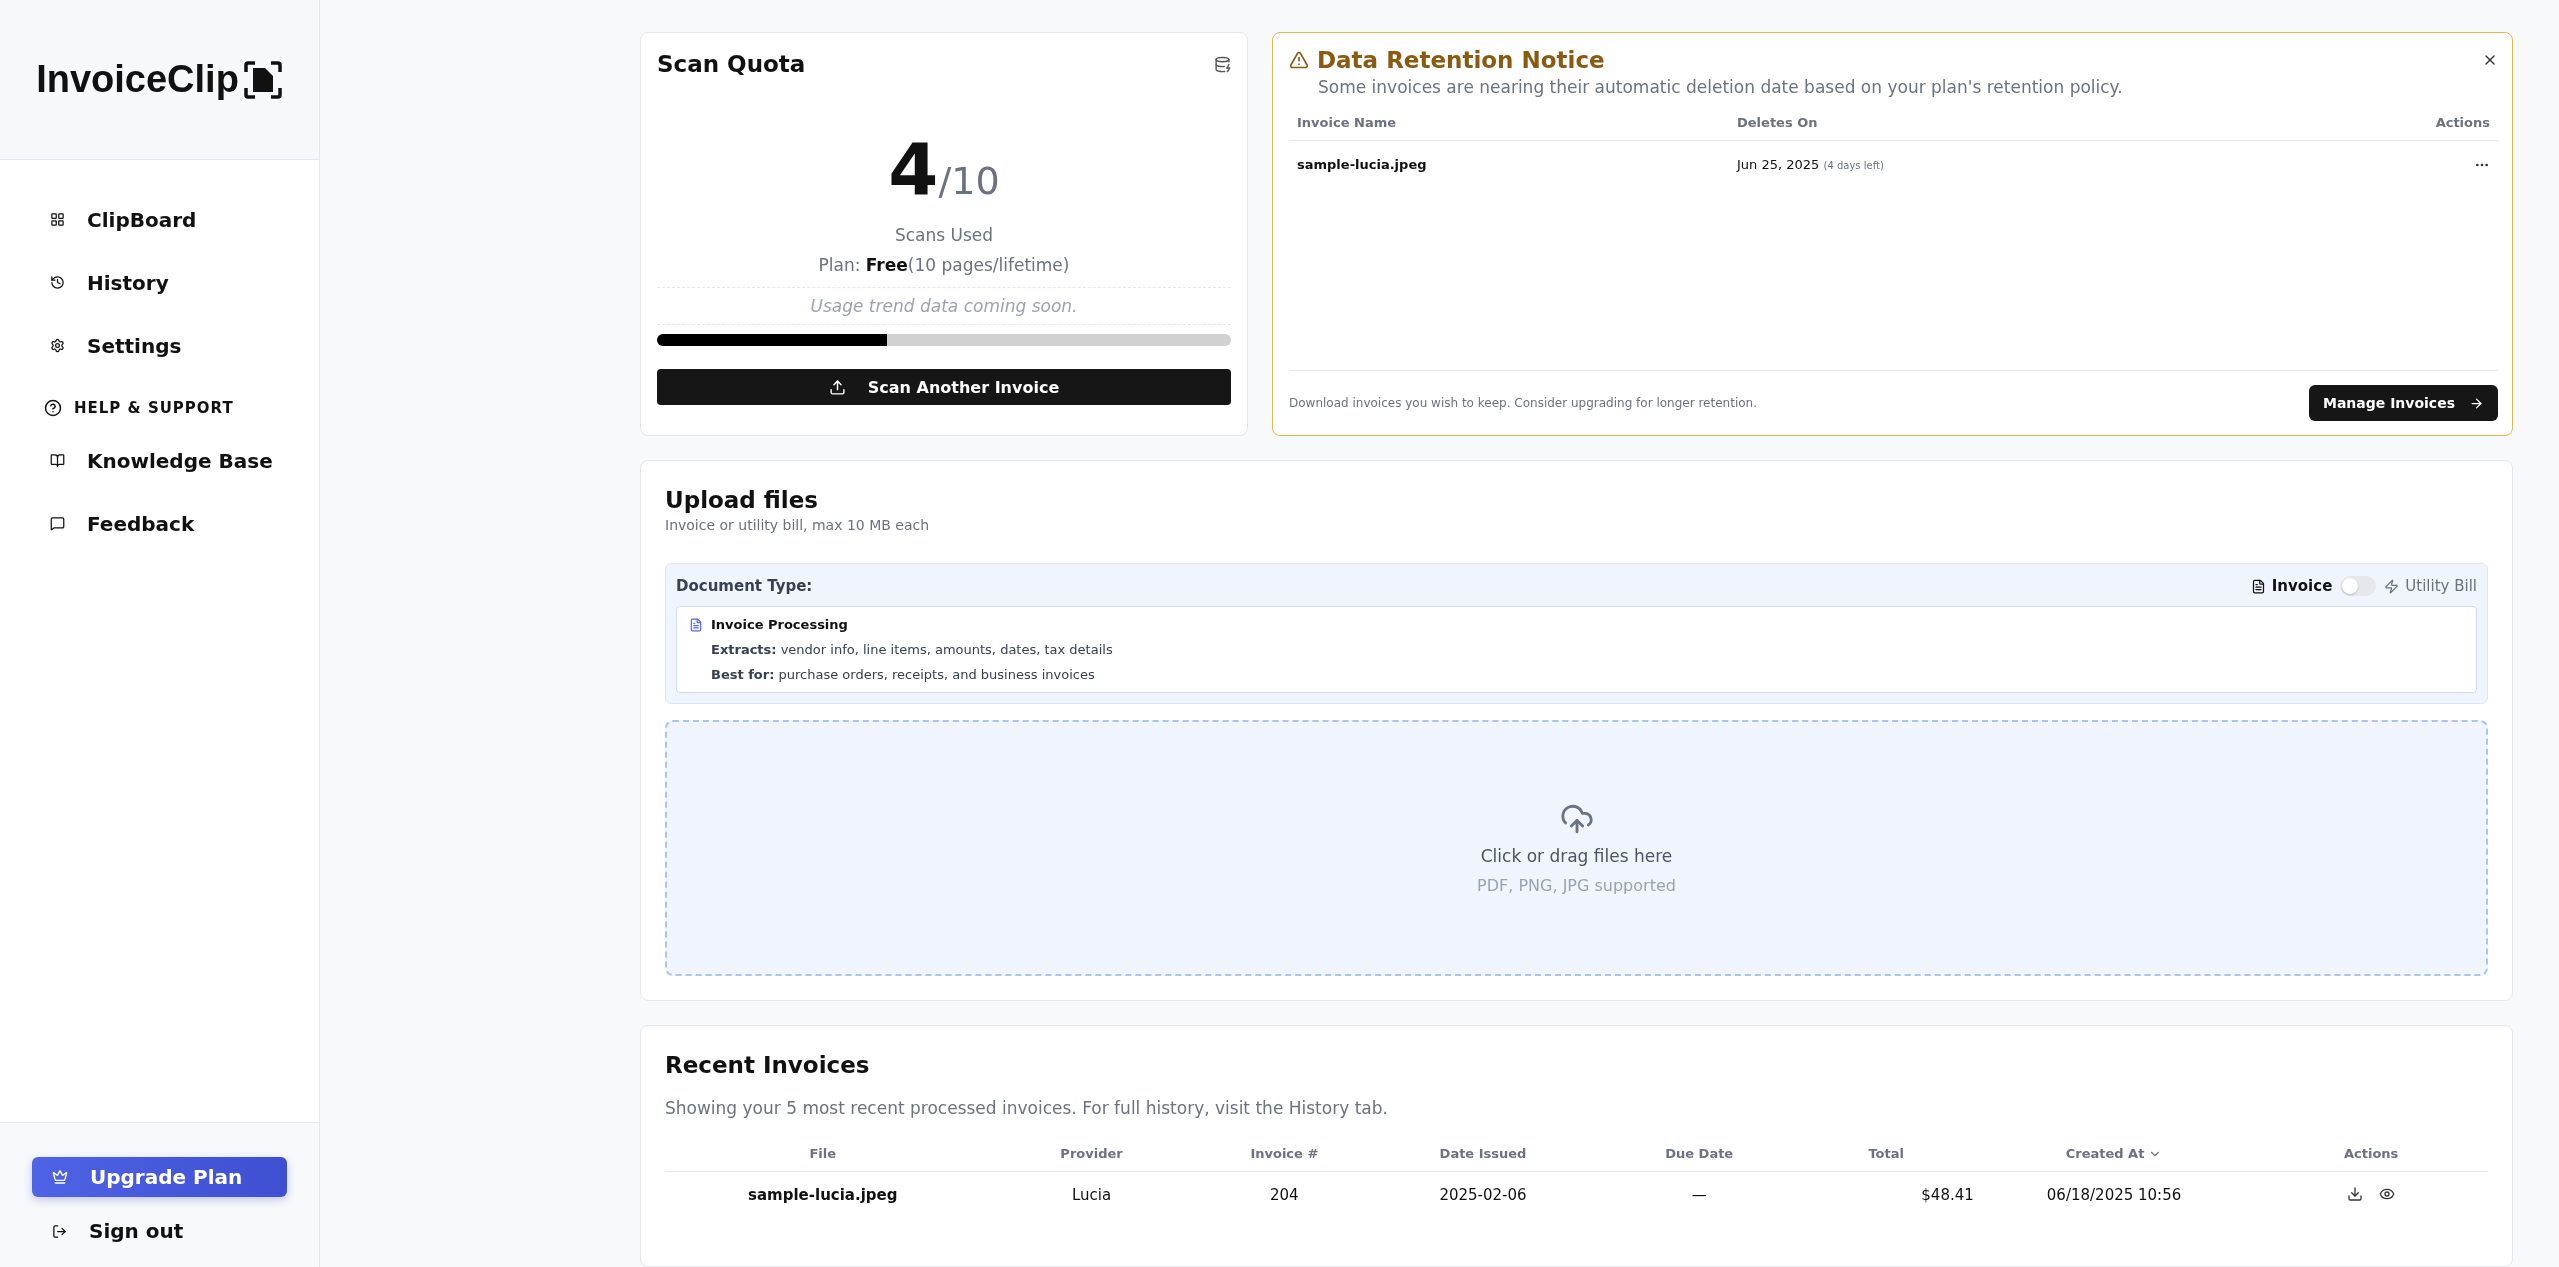  Describe the element at coordinates (1483, 1195) in the screenshot. I see `table-cell-text: 2025-02-06` at that location.